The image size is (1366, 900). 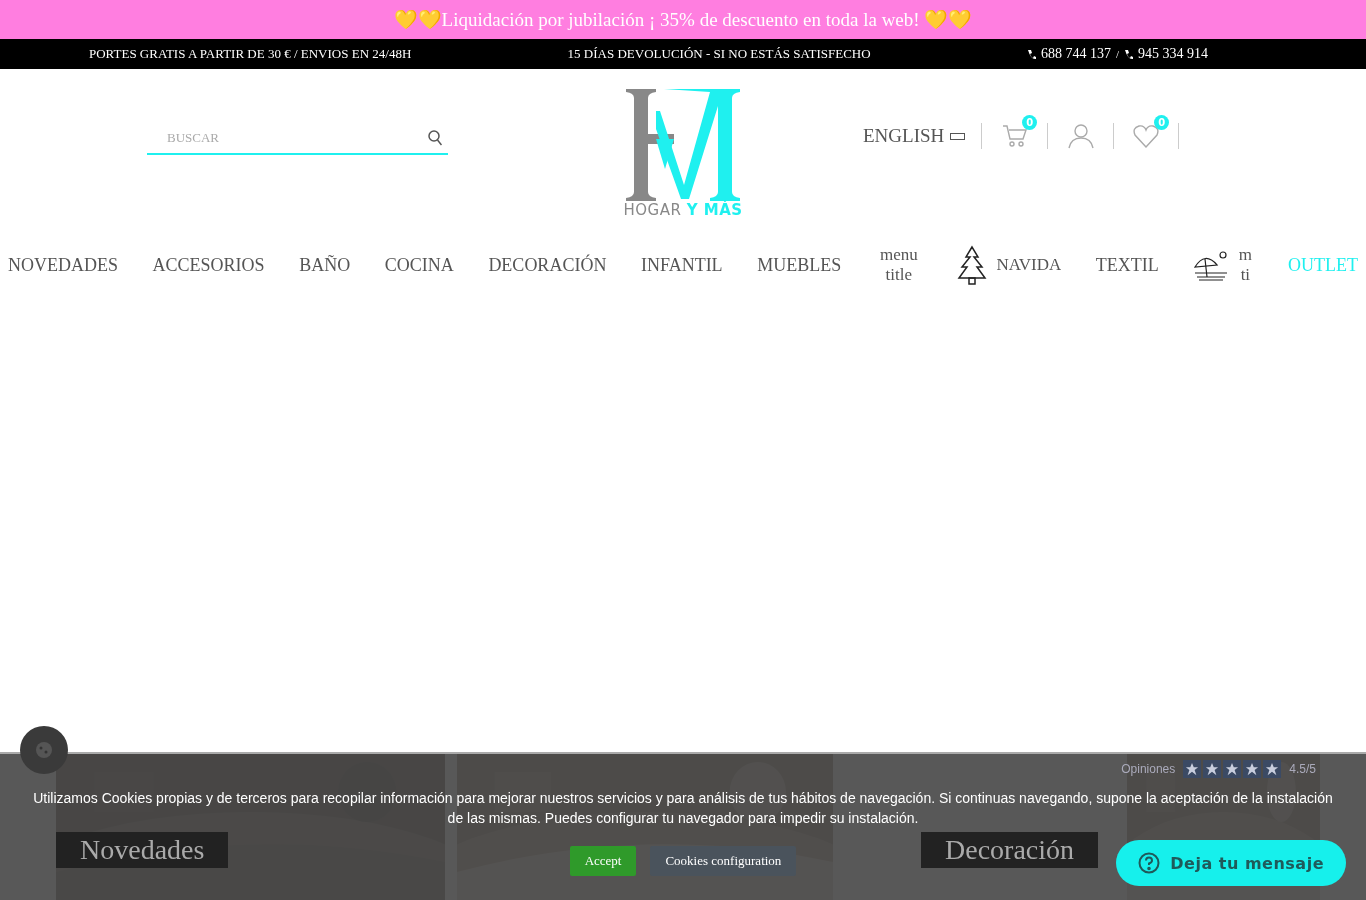 I want to click on search-field: BUSCAR, so click(x=296, y=138).